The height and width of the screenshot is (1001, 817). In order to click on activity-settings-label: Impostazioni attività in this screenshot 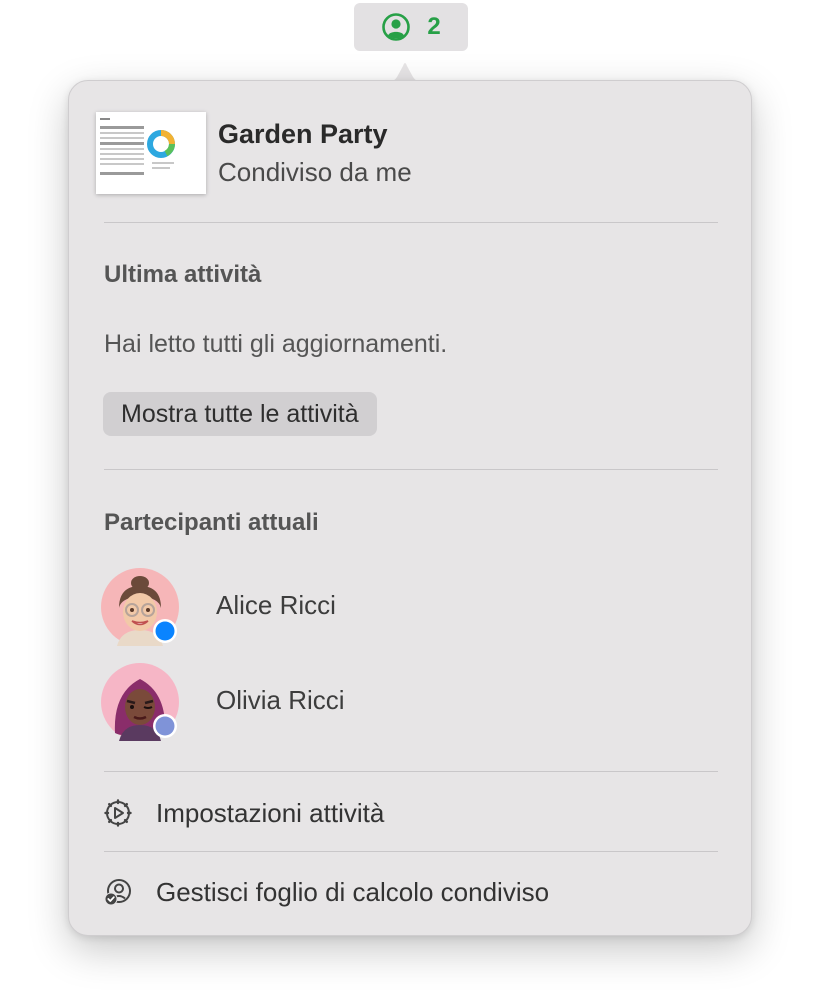, I will do `click(270, 812)`.